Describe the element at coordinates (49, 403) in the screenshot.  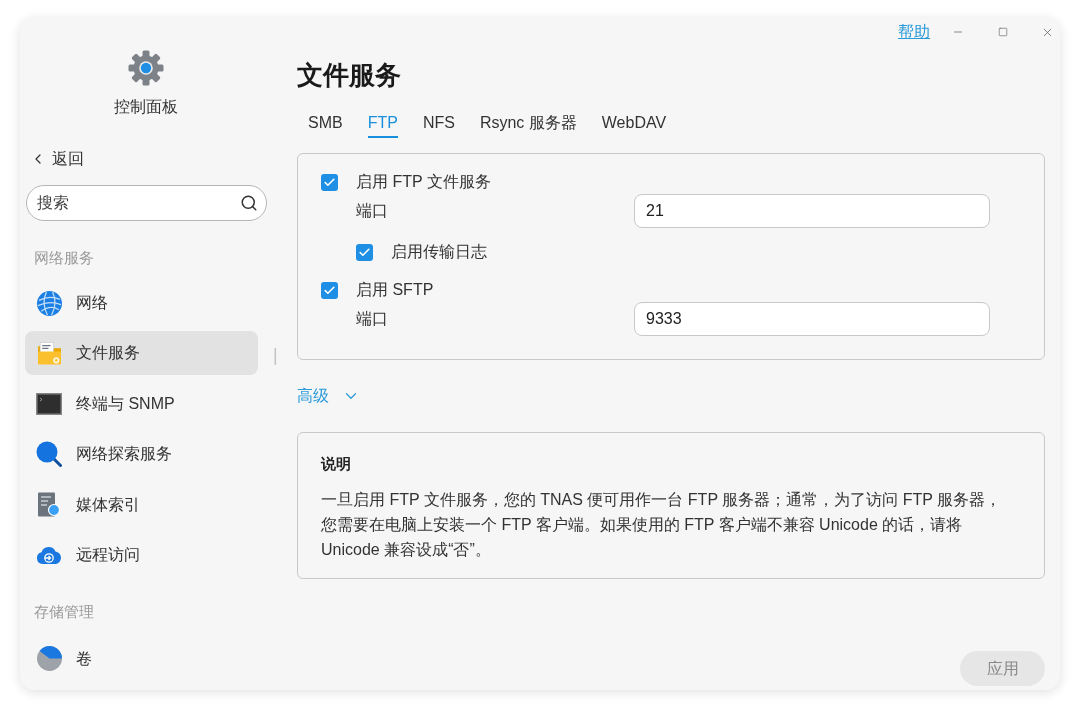
I see `terminal-icon` at that location.